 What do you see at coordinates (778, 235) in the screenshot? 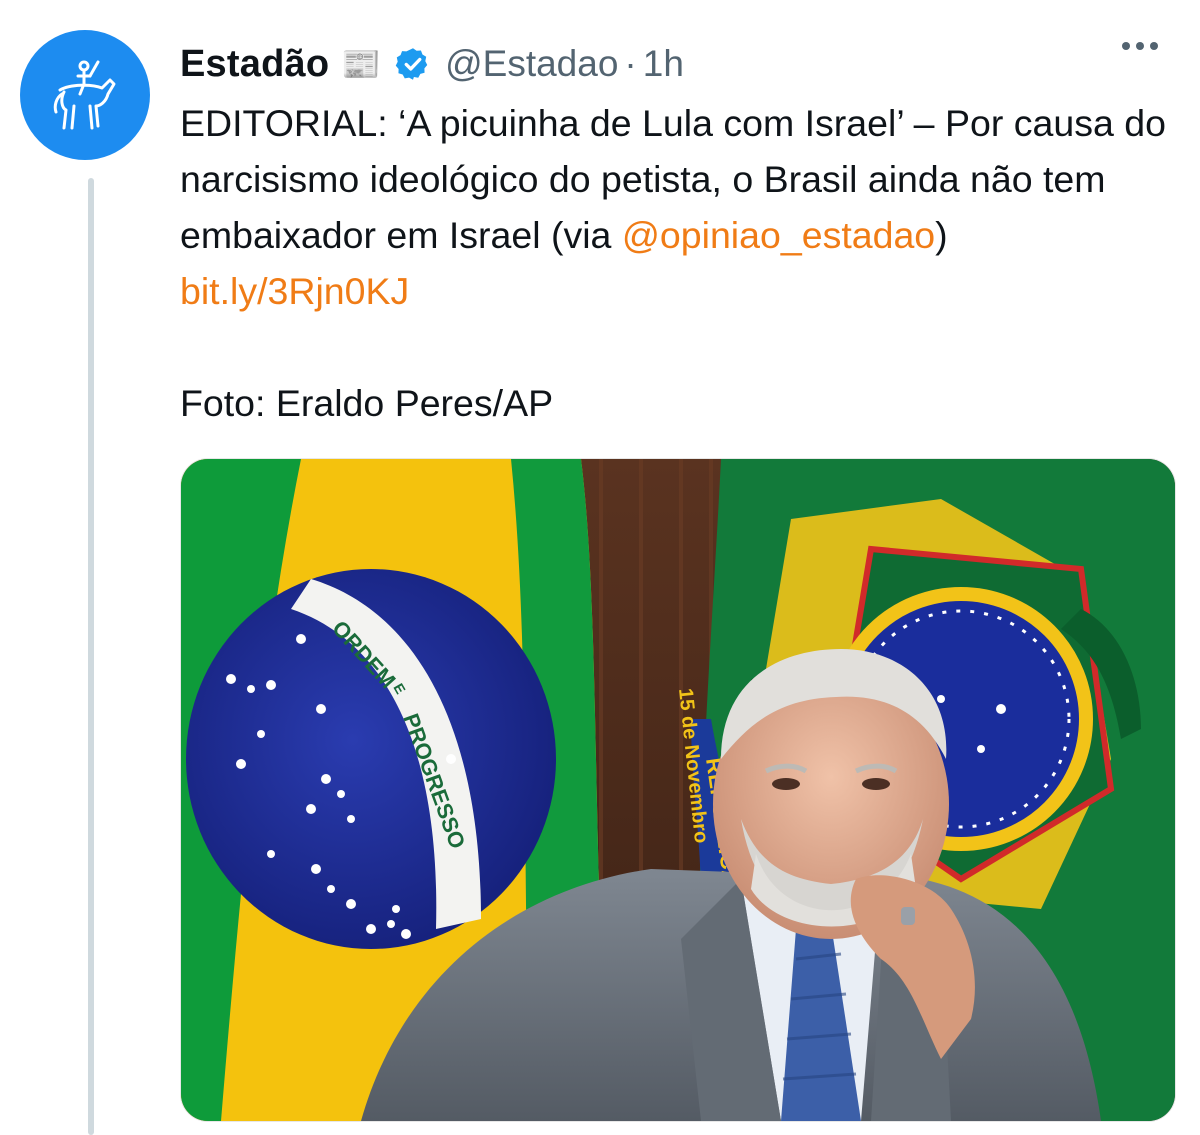
I see `mention-link: @opiniao_estadao` at bounding box center [778, 235].